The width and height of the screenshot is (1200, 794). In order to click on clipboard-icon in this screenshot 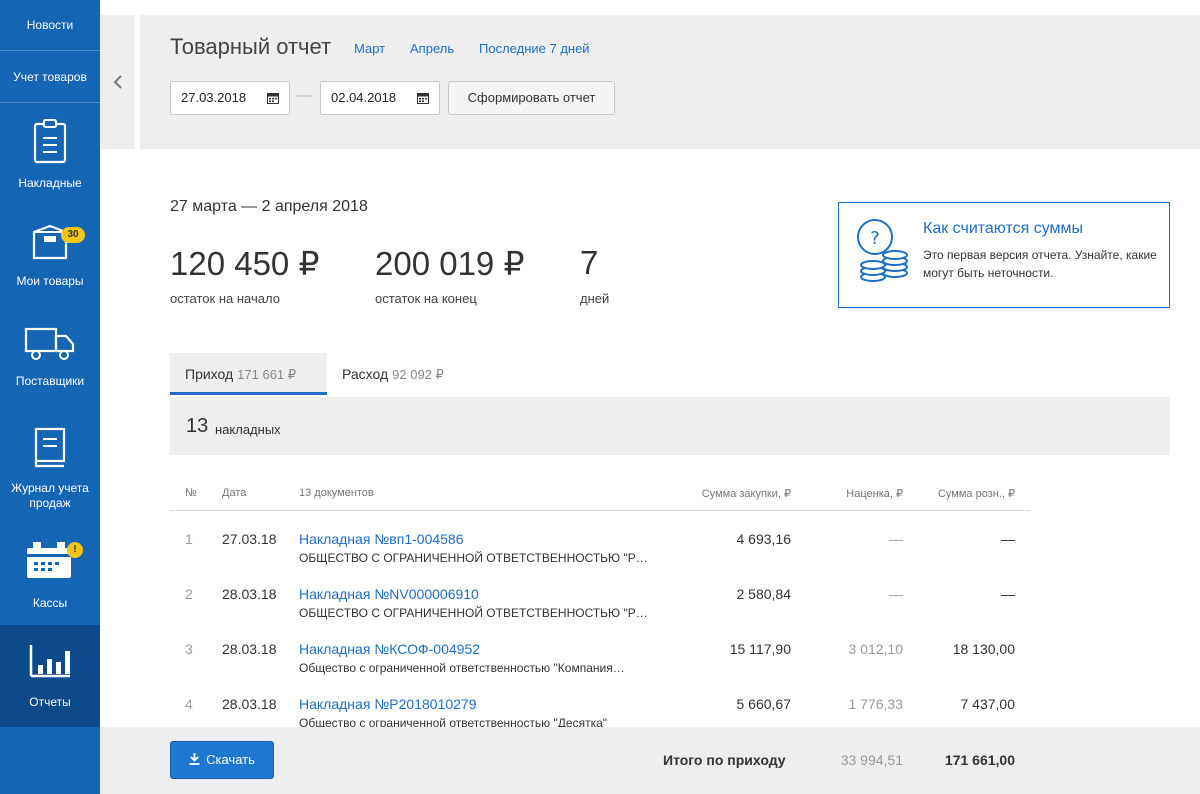, I will do `click(50, 141)`.